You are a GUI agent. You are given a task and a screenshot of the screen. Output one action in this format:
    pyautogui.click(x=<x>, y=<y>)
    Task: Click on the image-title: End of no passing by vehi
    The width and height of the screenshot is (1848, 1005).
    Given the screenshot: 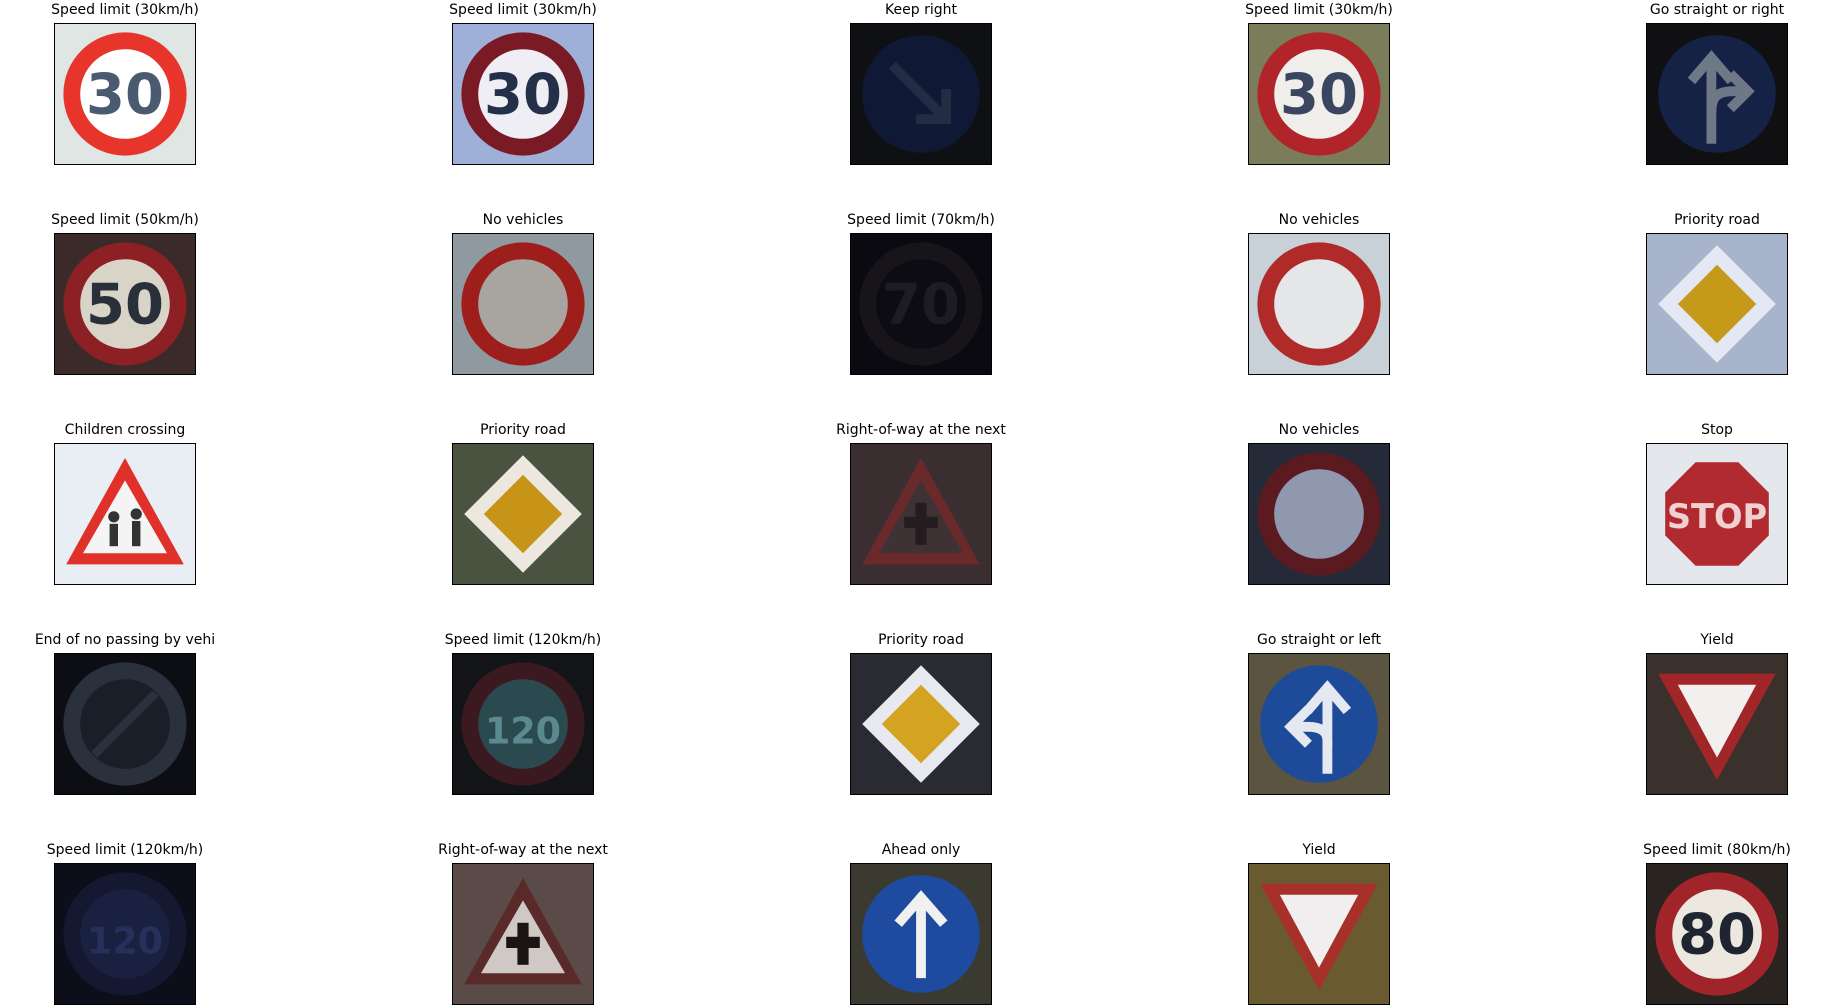 What is the action you would take?
    pyautogui.click(x=125, y=640)
    